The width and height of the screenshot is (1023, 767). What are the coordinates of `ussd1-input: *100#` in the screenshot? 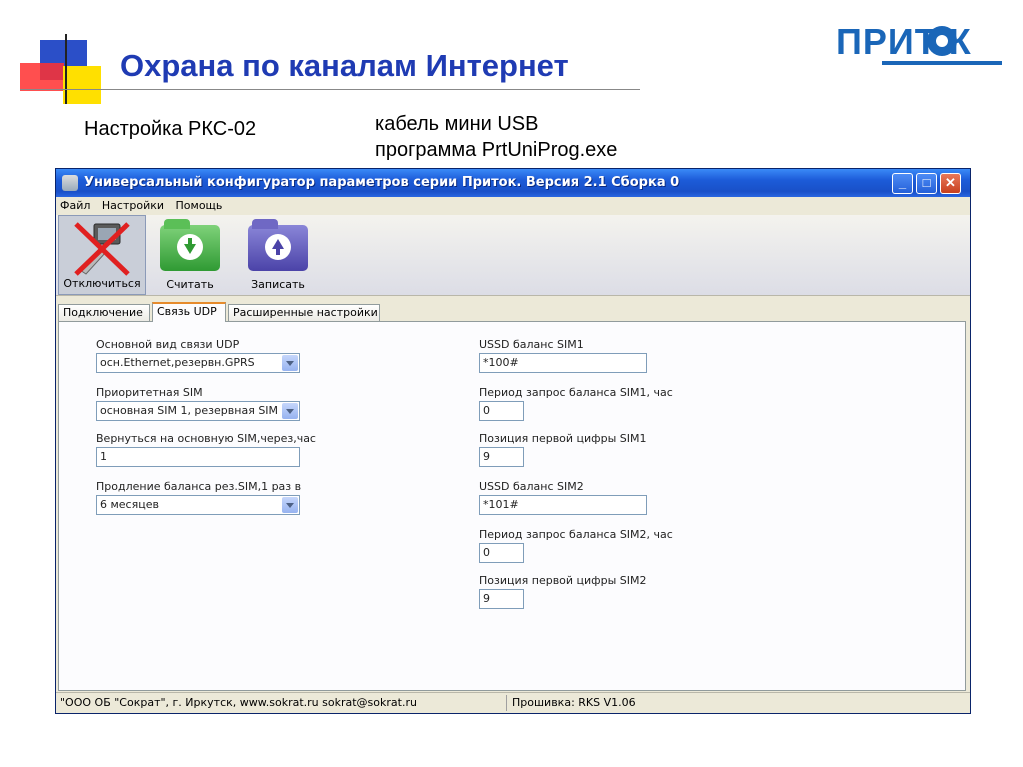 It's located at (563, 363).